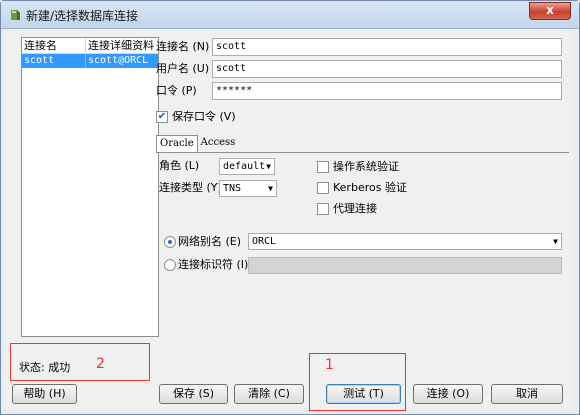 The width and height of the screenshot is (580, 415). I want to click on conn-type-label: 连接类型 (Y), so click(190, 187).